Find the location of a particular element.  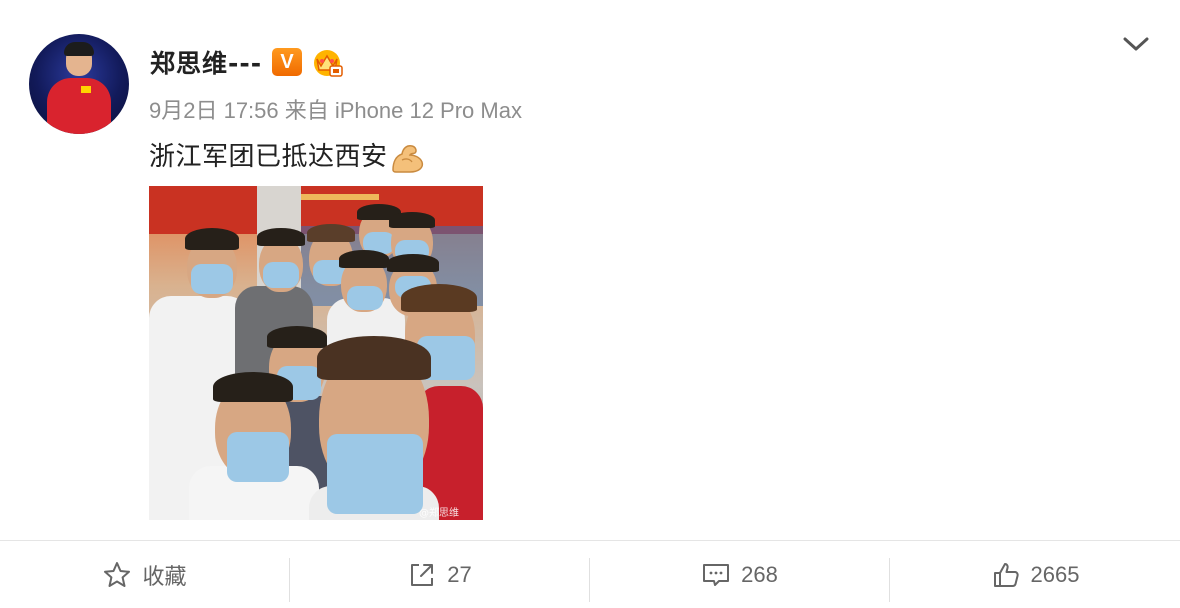

avatar-body is located at coordinates (79, 106).